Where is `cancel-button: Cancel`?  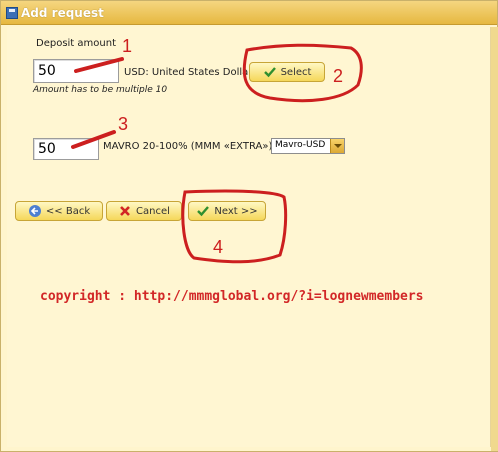
cancel-button: Cancel is located at coordinates (144, 211).